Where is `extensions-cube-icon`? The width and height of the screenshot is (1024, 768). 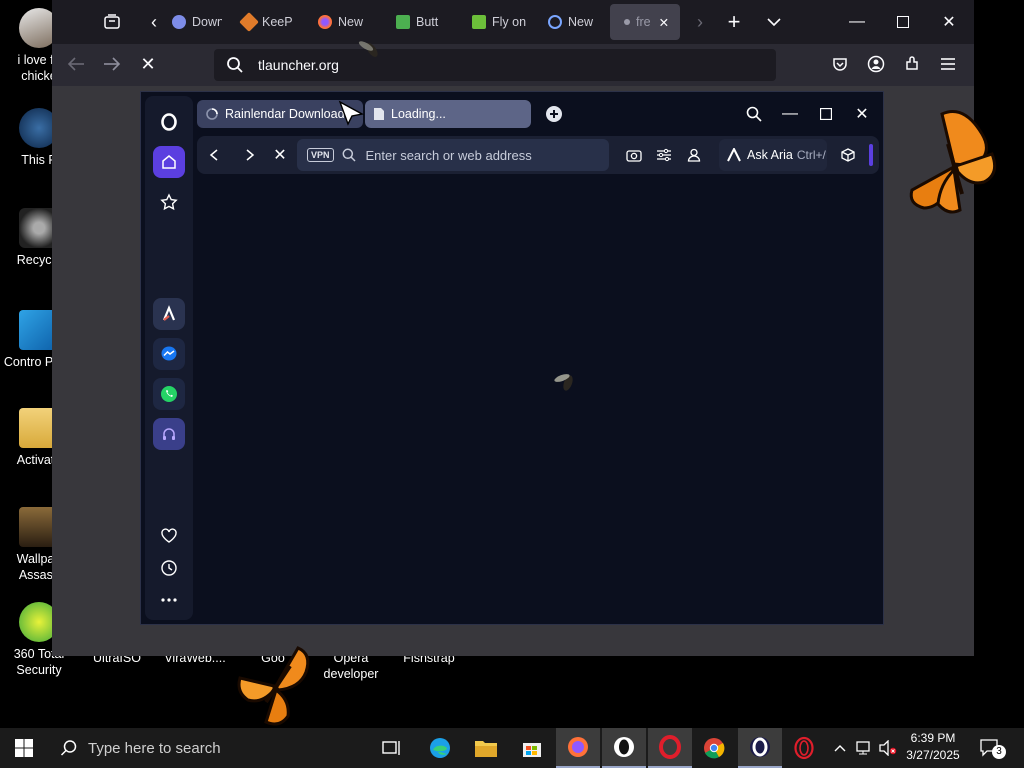 extensions-cube-icon is located at coordinates (848, 155).